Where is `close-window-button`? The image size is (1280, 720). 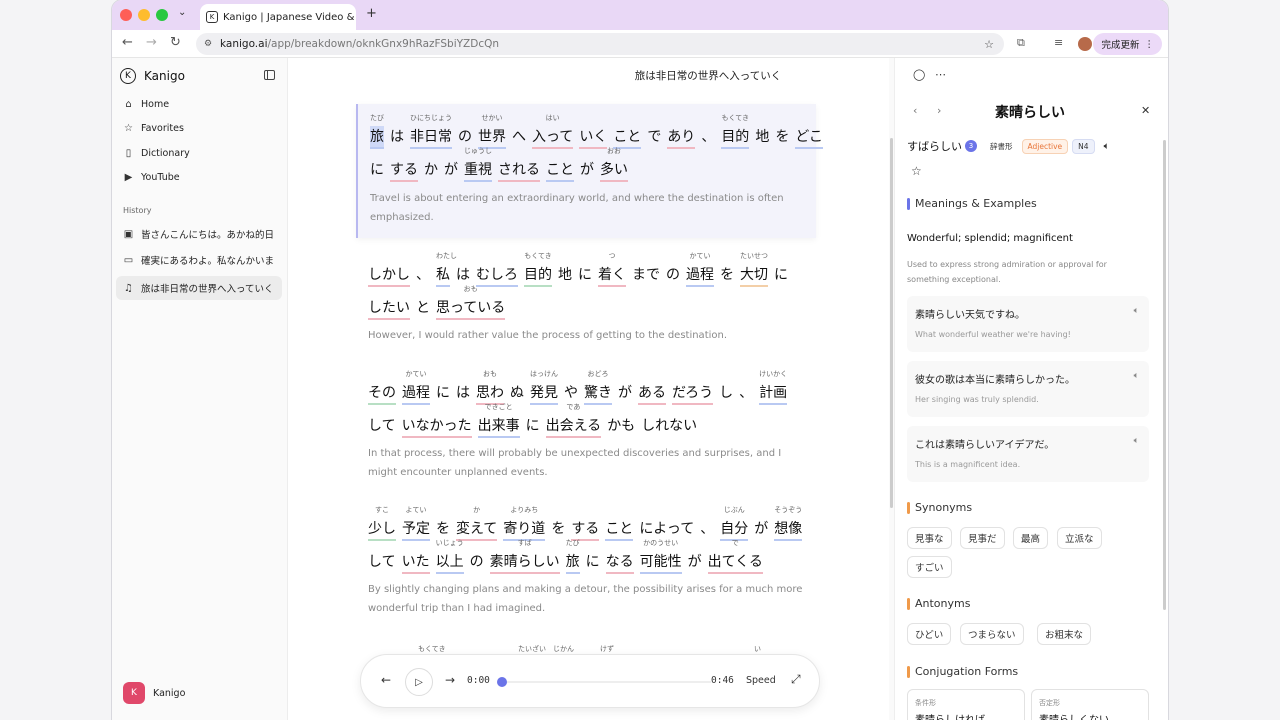
close-window-button is located at coordinates (126, 15).